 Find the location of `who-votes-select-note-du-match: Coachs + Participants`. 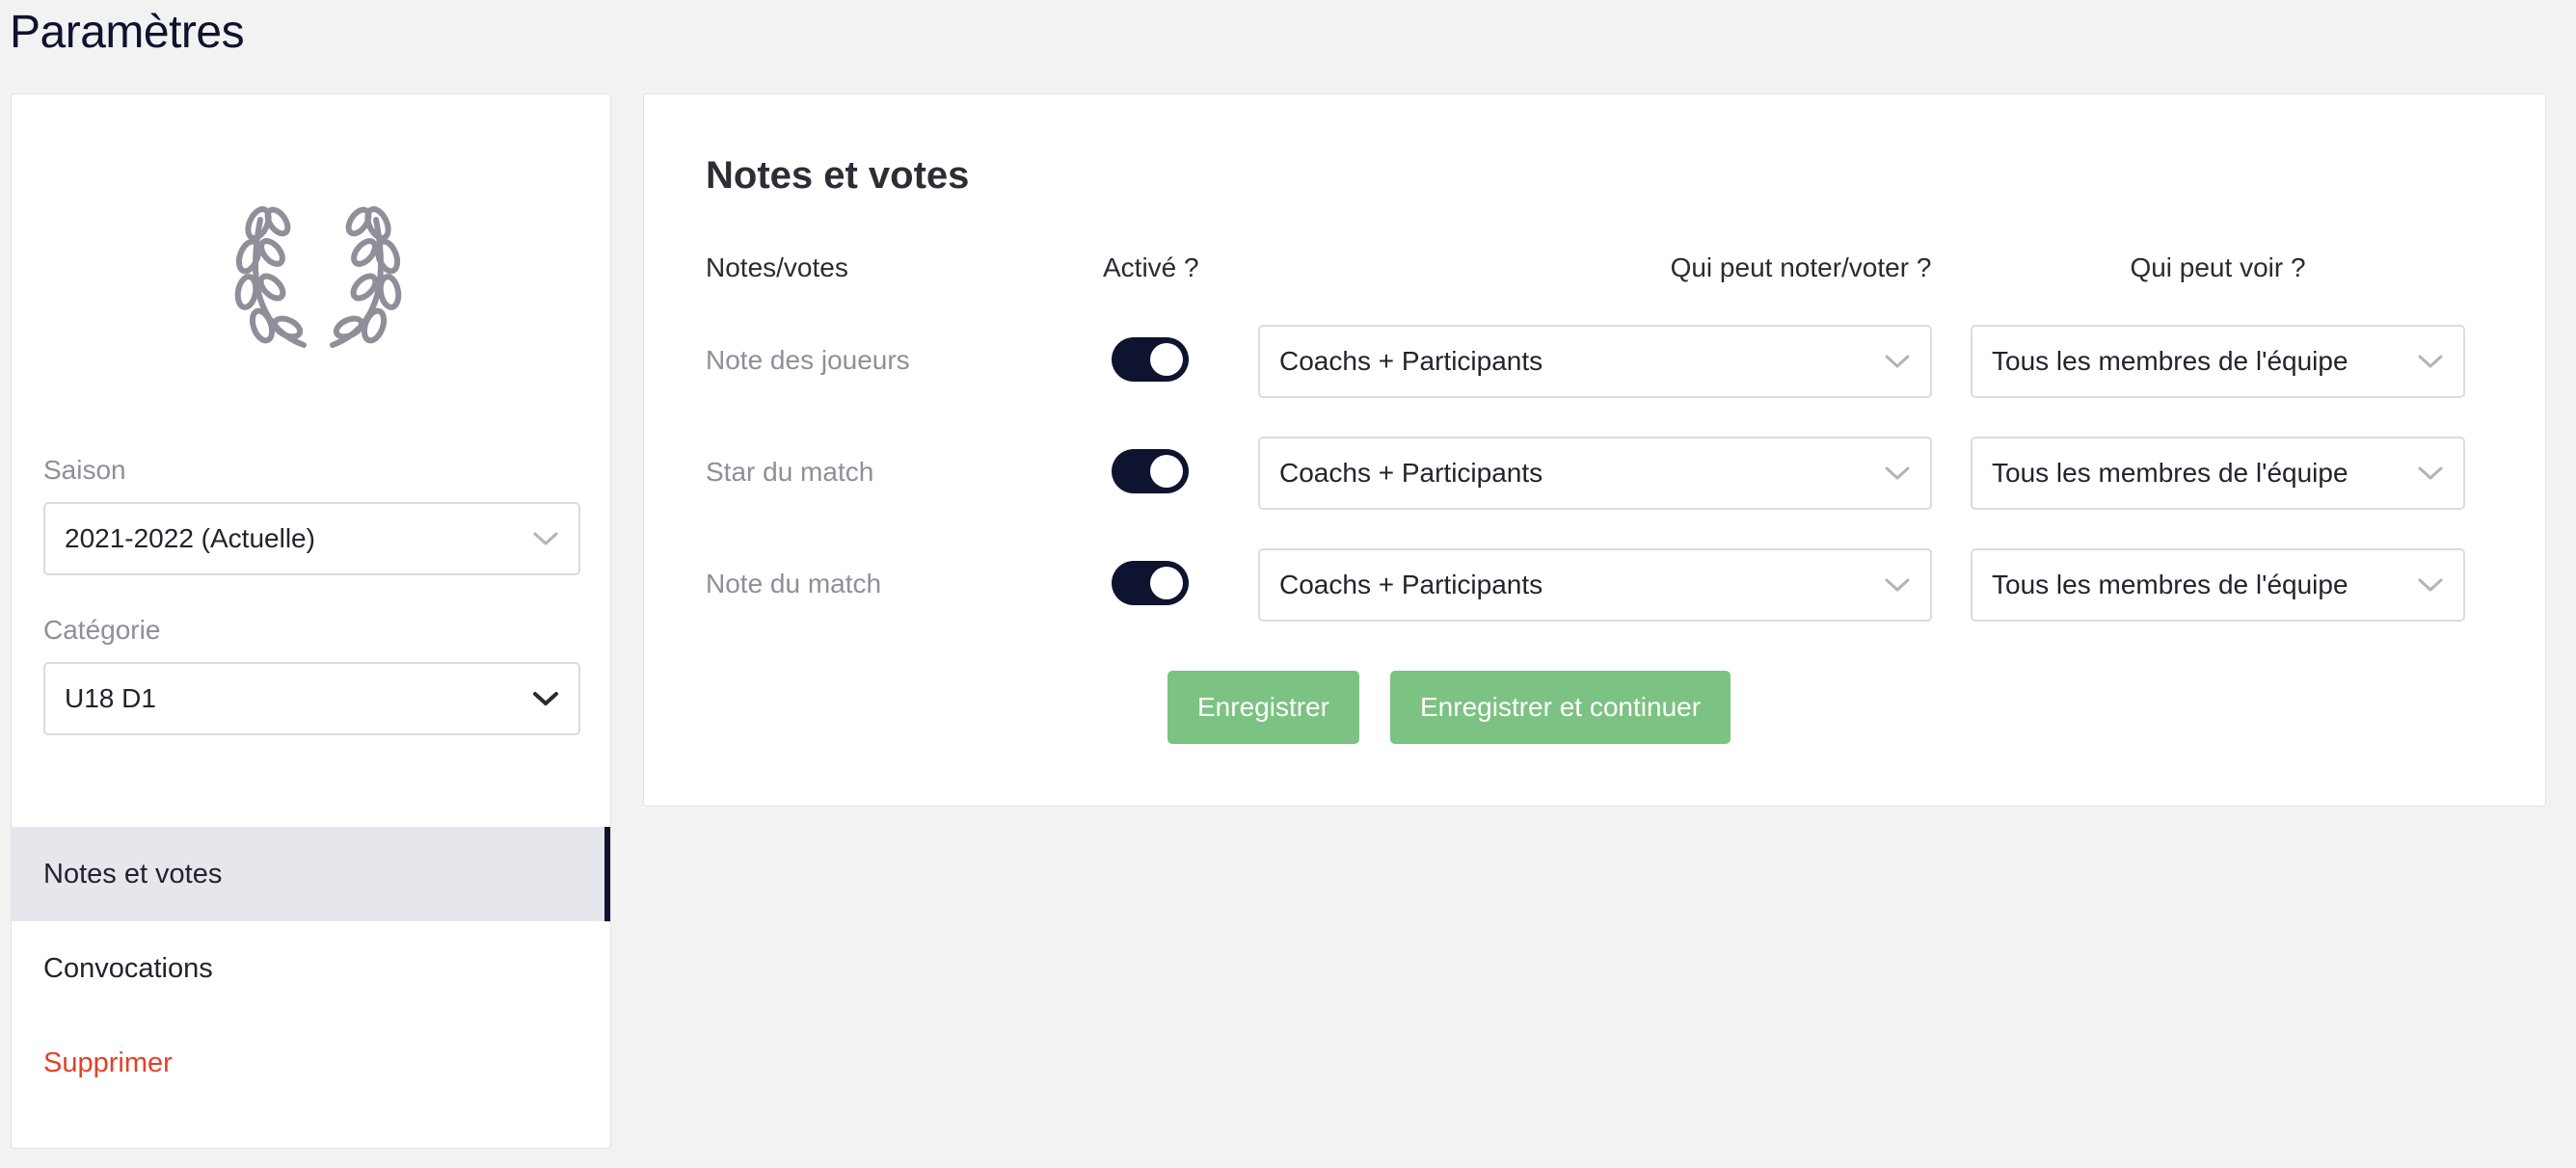

who-votes-select-note-du-match: Coachs + Participants is located at coordinates (1595, 585).